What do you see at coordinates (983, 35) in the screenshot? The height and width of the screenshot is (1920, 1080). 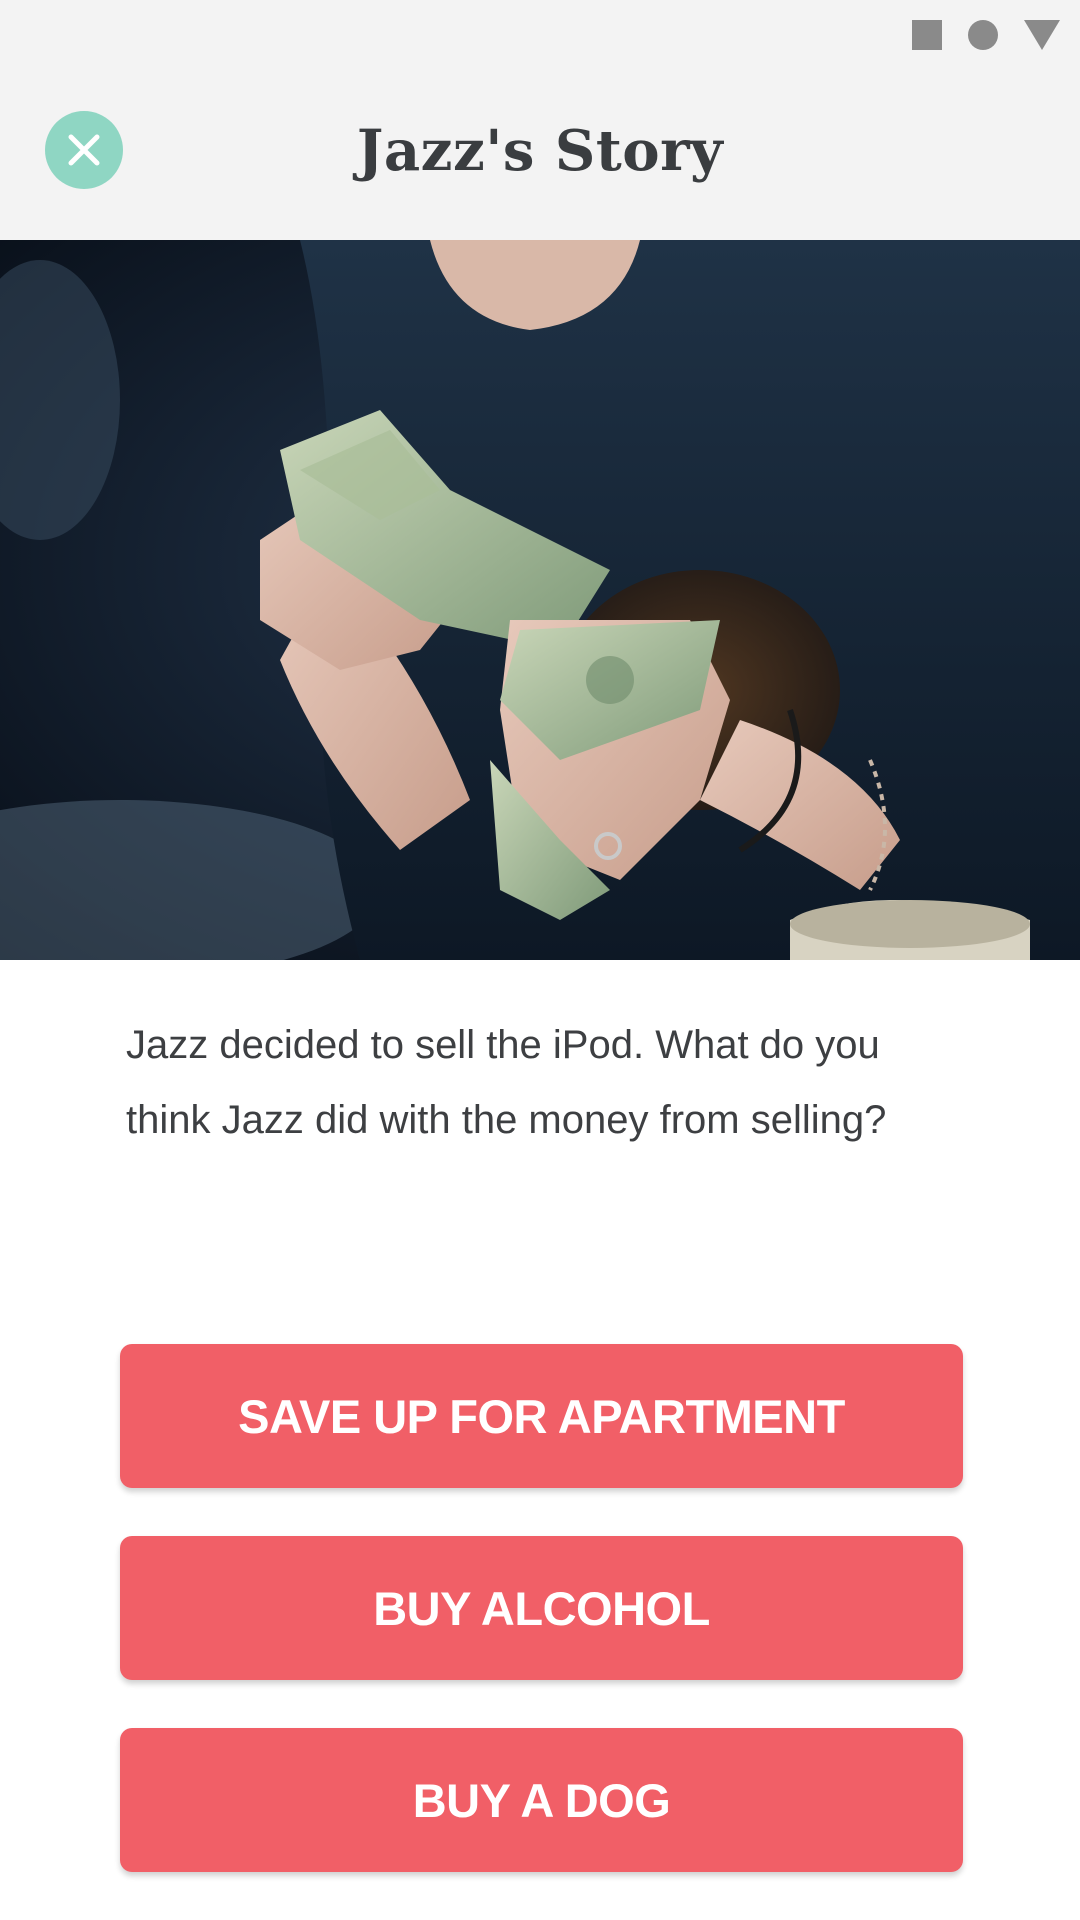 I see `circle-icon` at bounding box center [983, 35].